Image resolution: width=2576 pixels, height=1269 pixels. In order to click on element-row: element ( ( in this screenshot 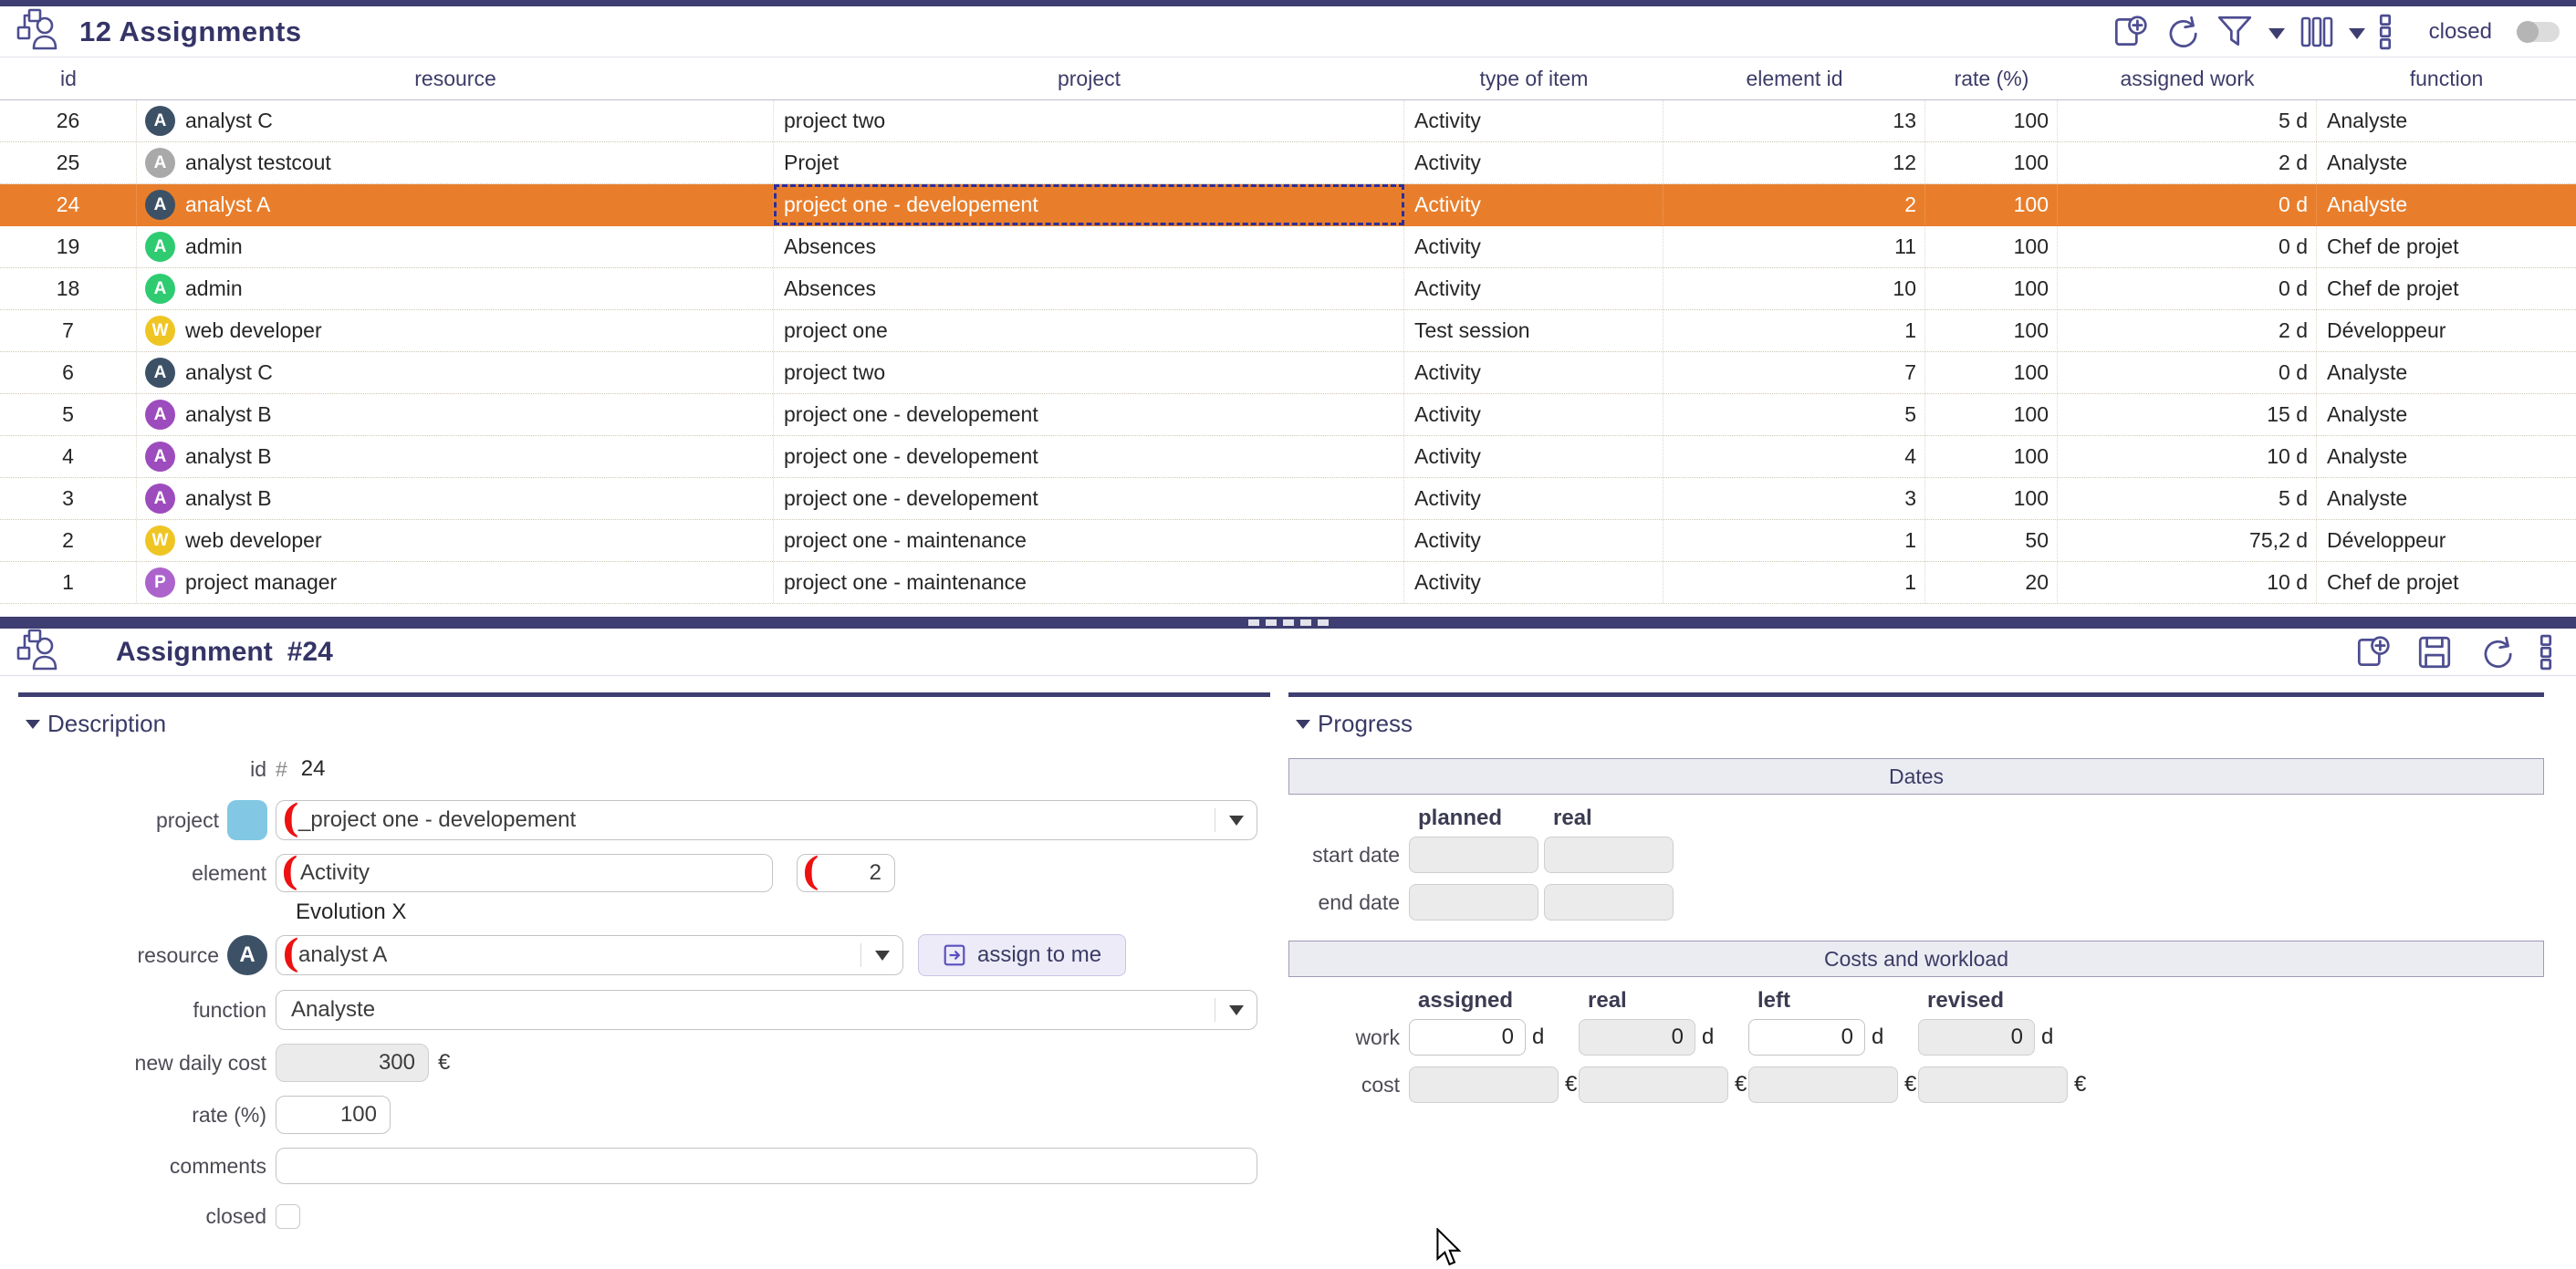, I will do `click(644, 872)`.